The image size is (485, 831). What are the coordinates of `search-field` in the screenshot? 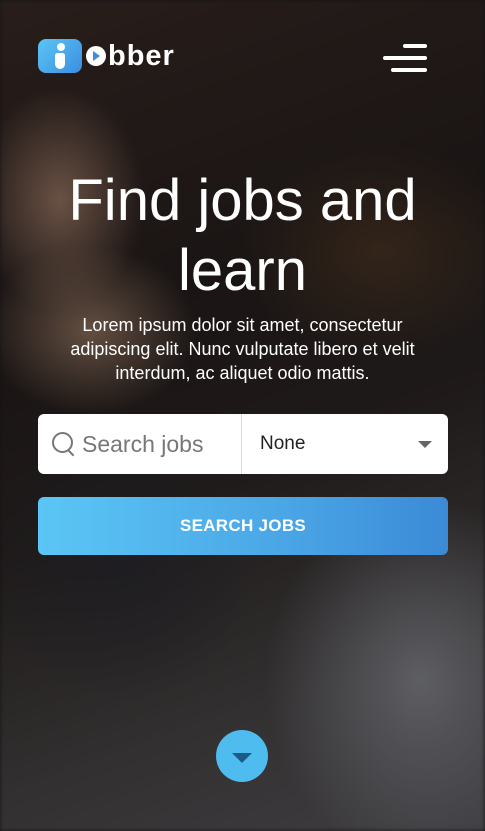 It's located at (140, 444).